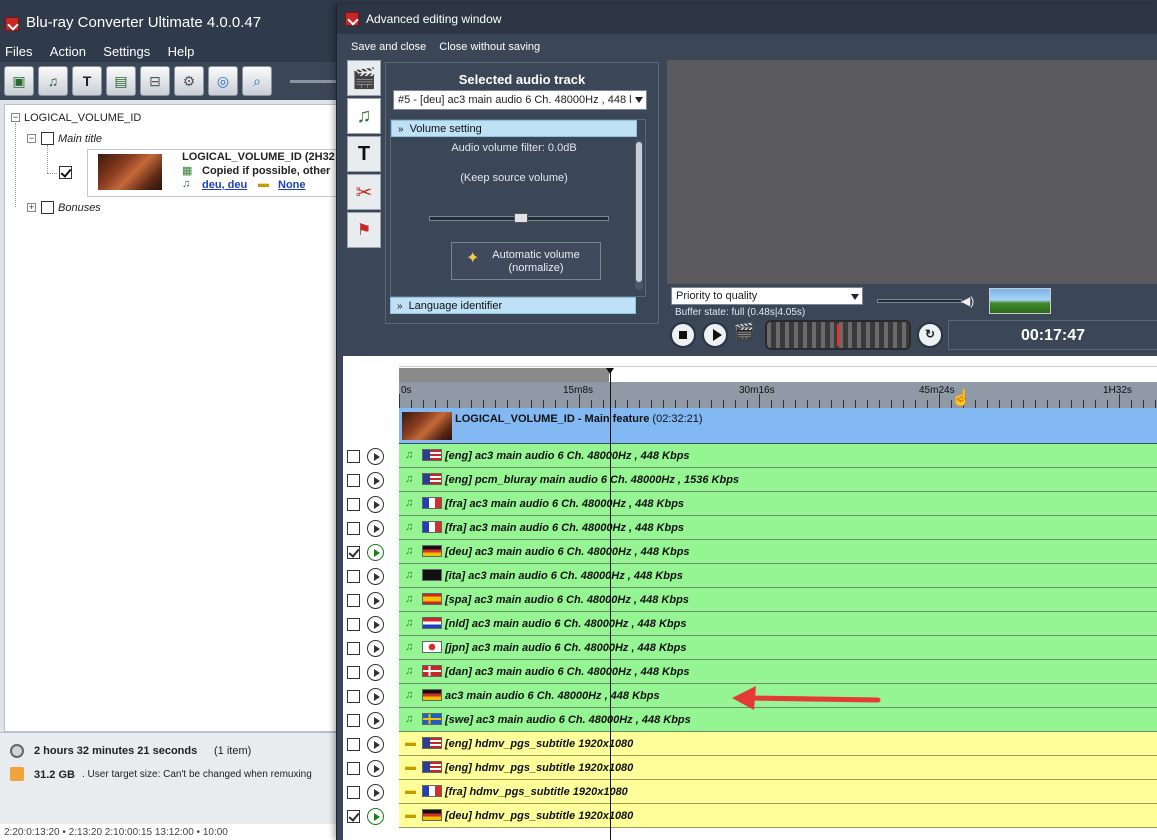  Describe the element at coordinates (18, 51) in the screenshot. I see `menu-files: Files` at that location.